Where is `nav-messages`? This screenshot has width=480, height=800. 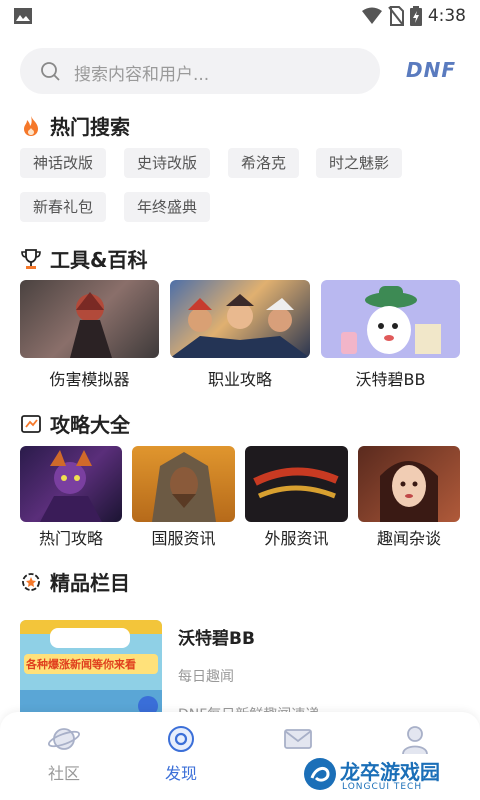
nav-messages is located at coordinates (298, 739).